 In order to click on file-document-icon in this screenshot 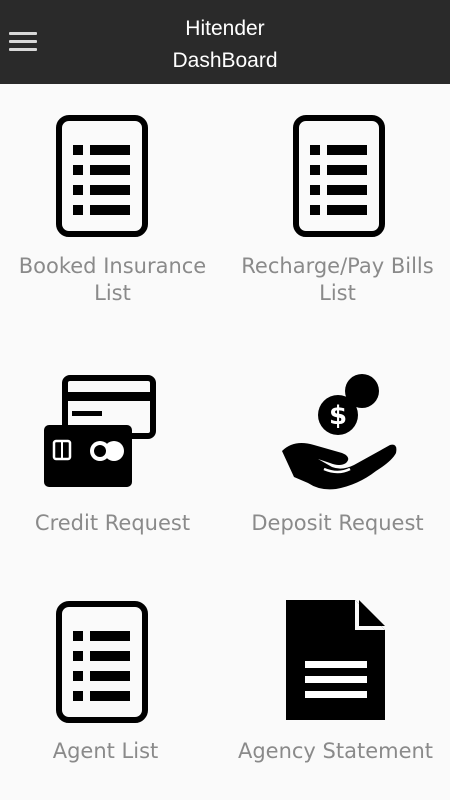, I will do `click(336, 660)`.